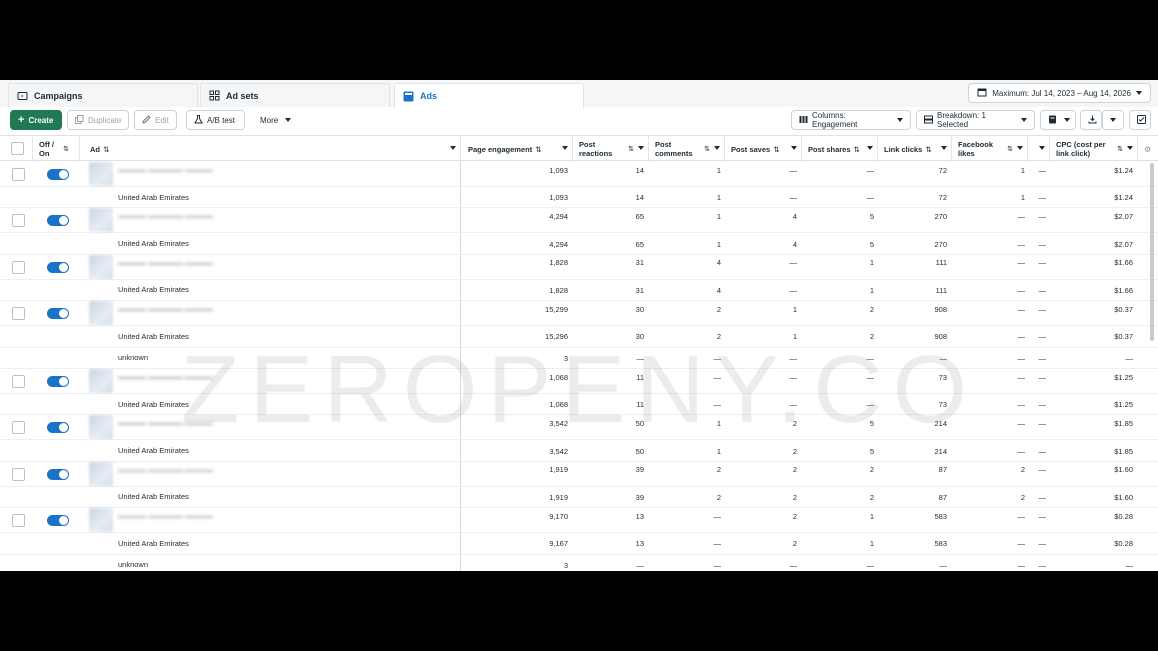 Image resolution: width=1158 pixels, height=651 pixels. I want to click on edit-button: Edit, so click(155, 120).